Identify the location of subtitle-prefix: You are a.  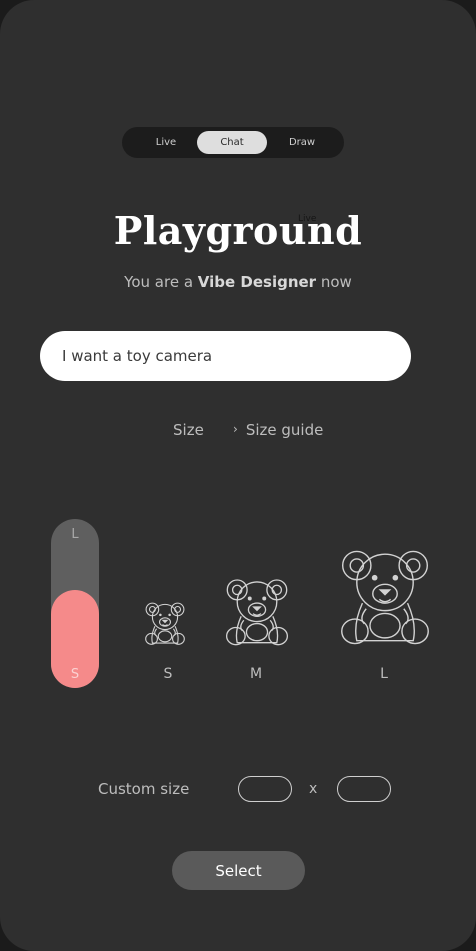
(161, 282).